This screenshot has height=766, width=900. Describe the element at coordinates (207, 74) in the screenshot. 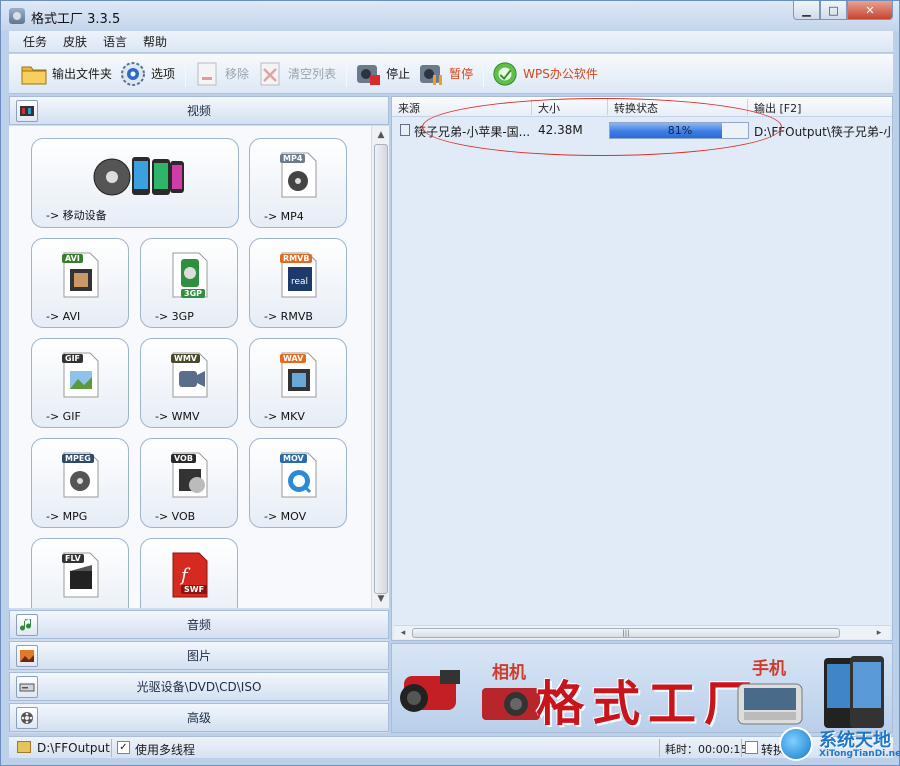

I see `remove-file-icon` at that location.